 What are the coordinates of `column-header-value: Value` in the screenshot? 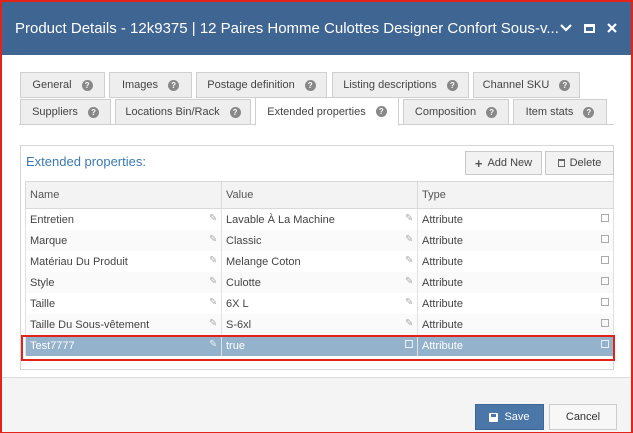 It's located at (319, 195).